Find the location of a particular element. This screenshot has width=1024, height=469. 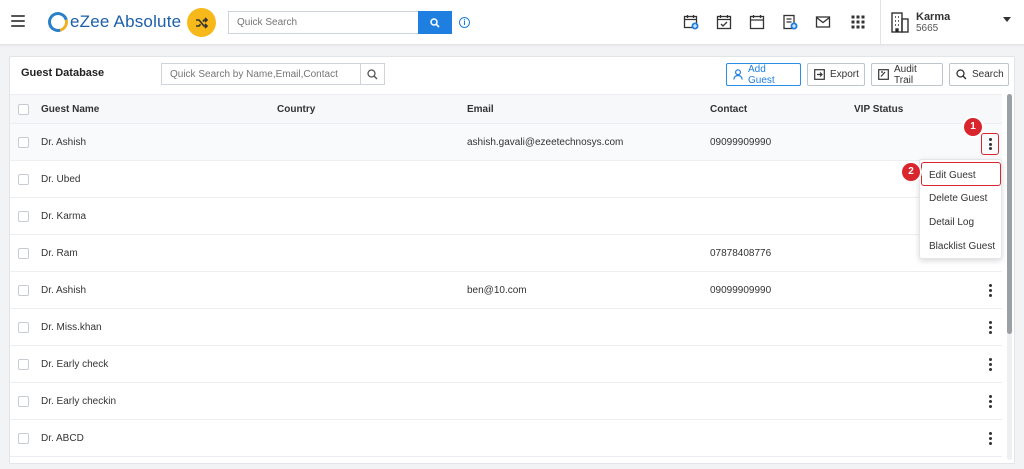

export-button: Export is located at coordinates (836, 74).